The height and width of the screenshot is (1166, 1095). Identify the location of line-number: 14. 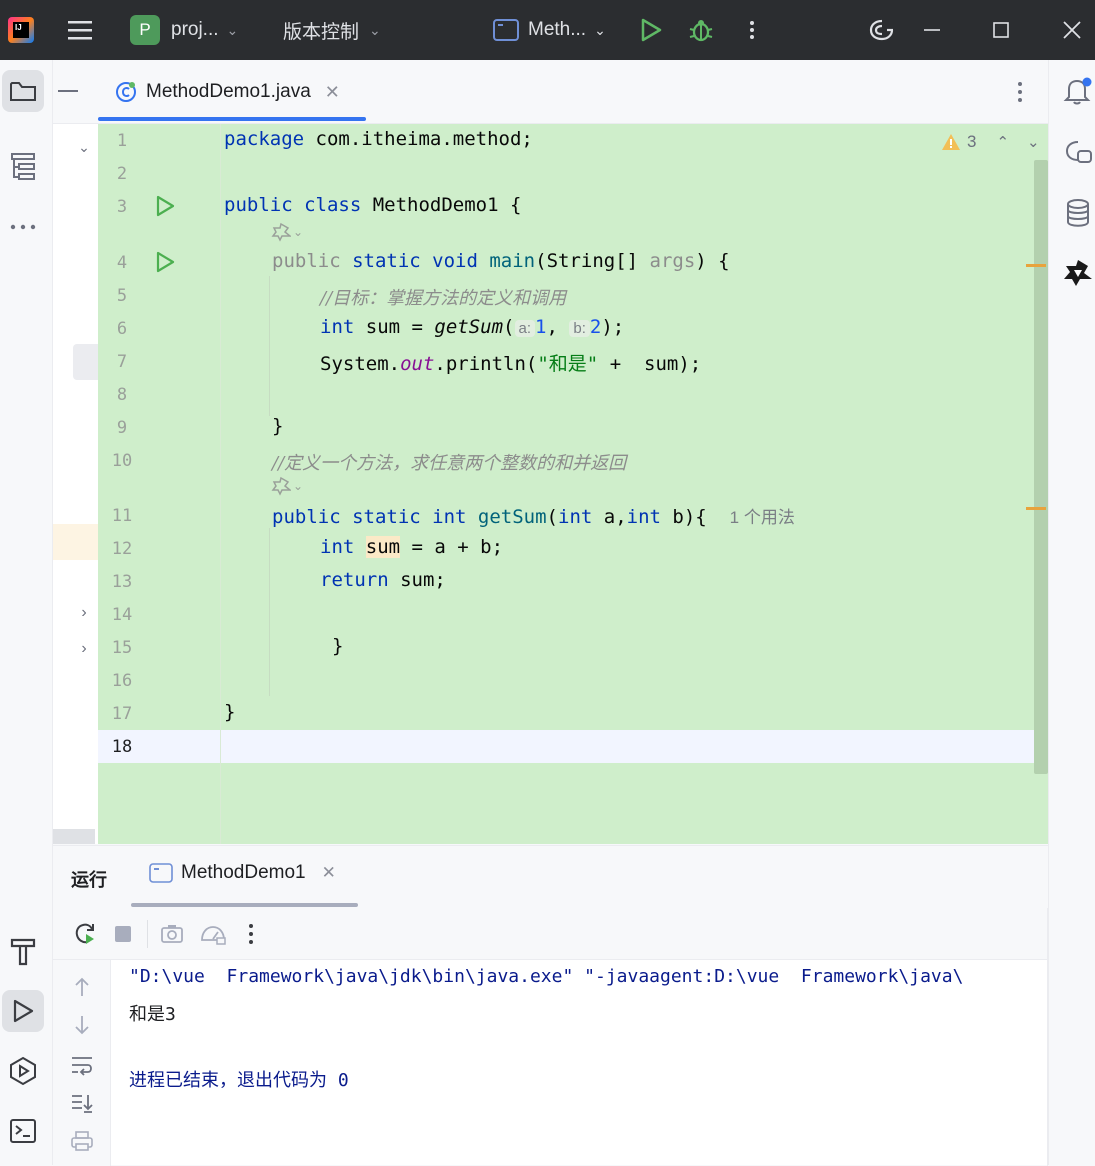
(122, 615).